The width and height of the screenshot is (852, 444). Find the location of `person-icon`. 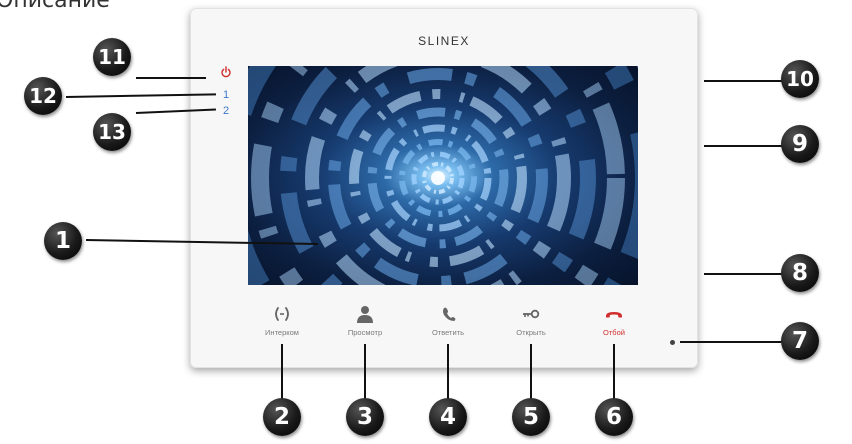

person-icon is located at coordinates (365, 314).